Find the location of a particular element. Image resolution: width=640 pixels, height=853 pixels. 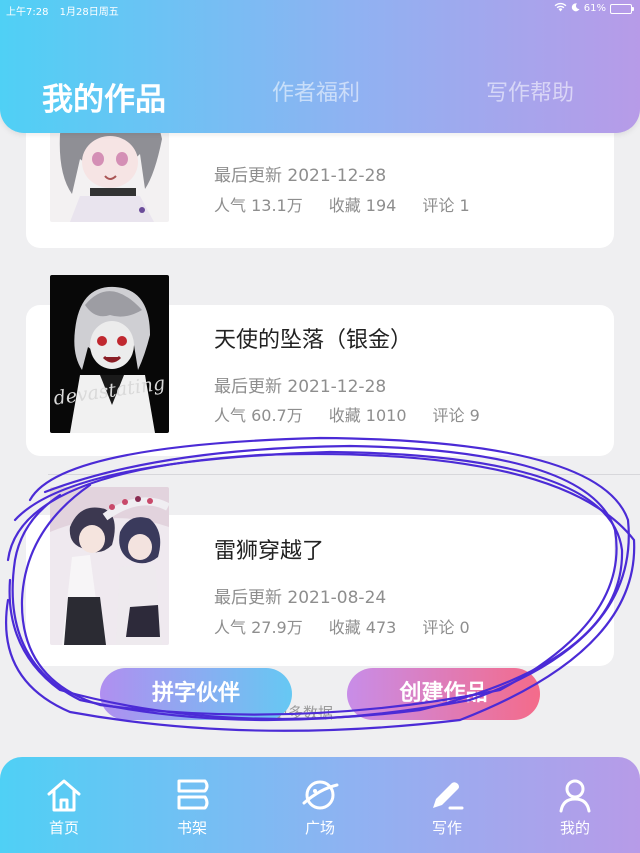

nav-label: 写作 is located at coordinates (446, 828).